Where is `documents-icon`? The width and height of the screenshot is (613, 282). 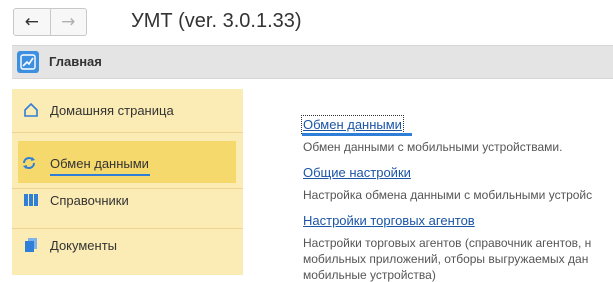 documents-icon is located at coordinates (31, 245).